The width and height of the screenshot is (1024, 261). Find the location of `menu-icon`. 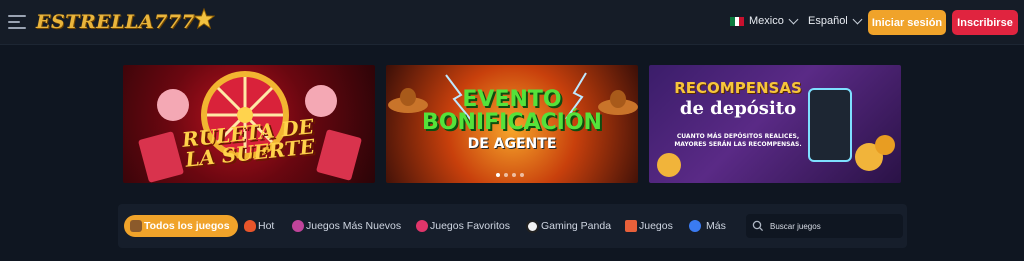

menu-icon is located at coordinates (17, 22).